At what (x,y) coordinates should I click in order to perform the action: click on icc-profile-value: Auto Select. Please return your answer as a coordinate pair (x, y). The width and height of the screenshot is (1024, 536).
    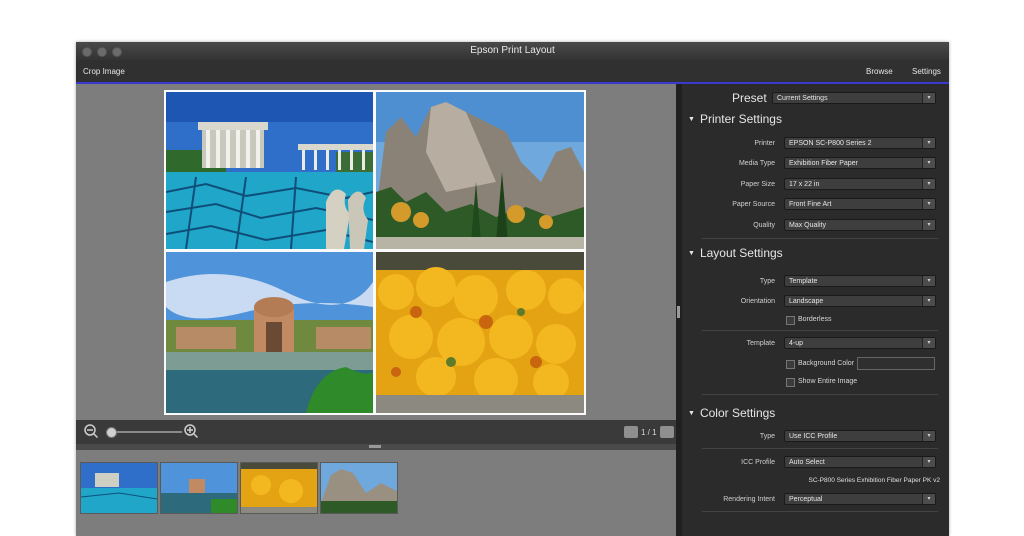
    Looking at the image, I should click on (807, 462).